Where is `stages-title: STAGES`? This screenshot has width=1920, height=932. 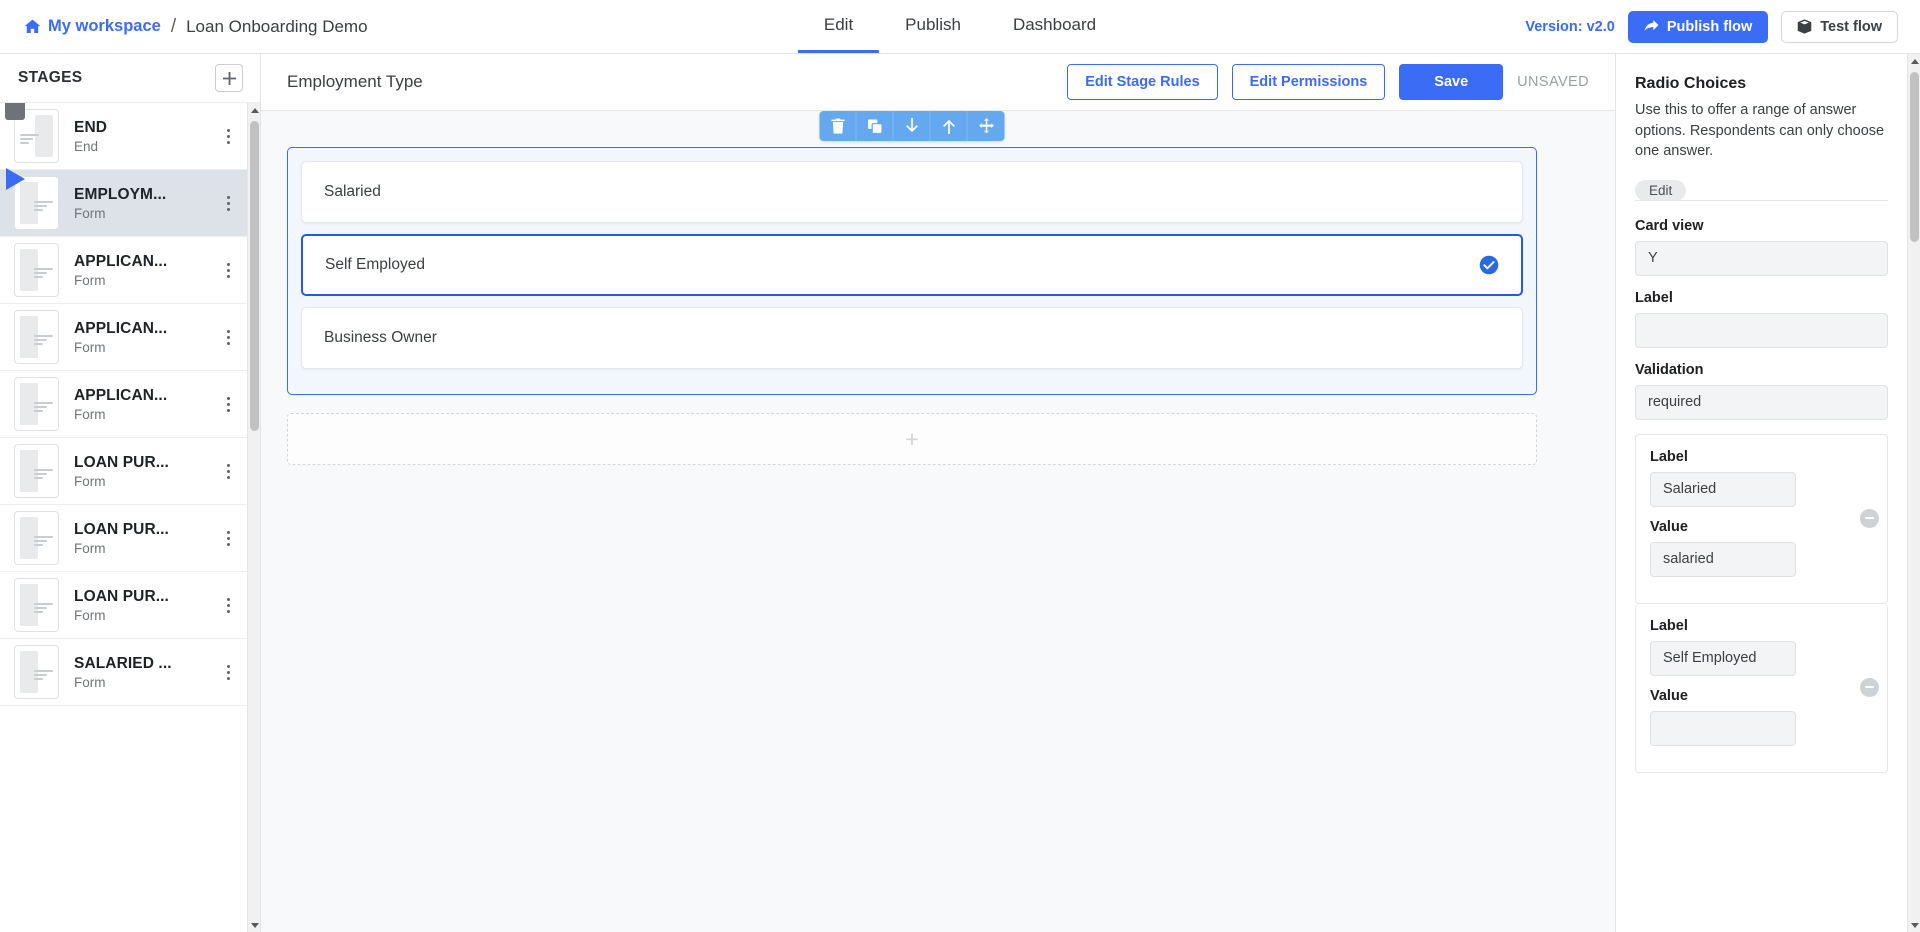
stages-title: STAGES is located at coordinates (50, 77).